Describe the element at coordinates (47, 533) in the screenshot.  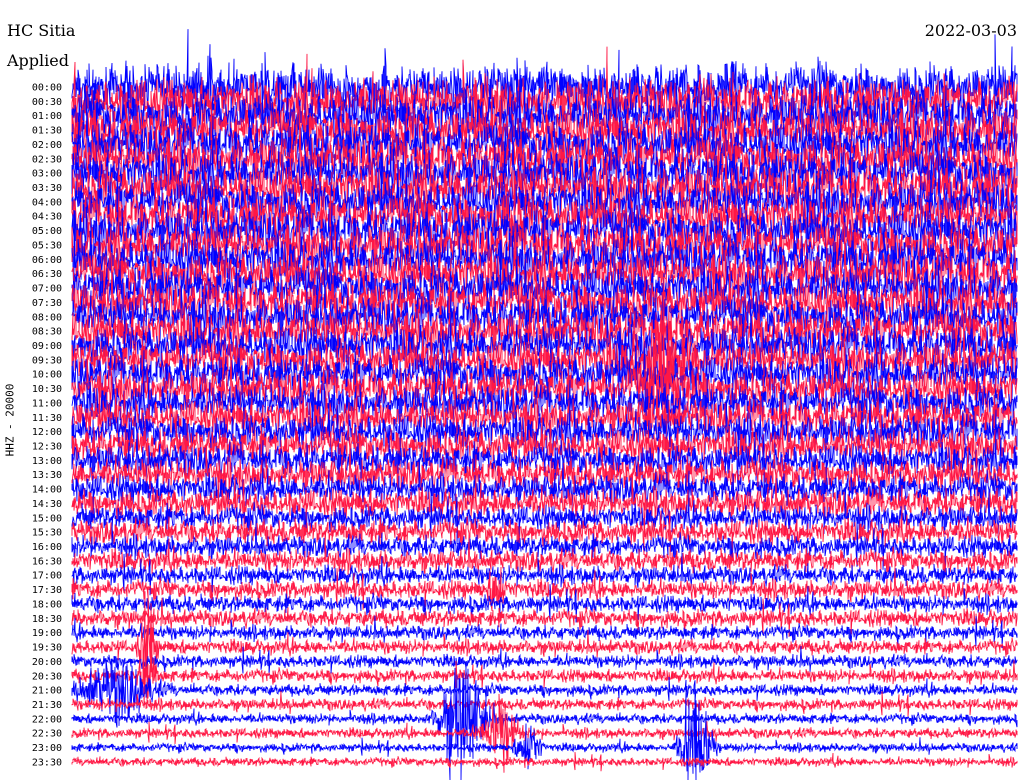
I see `tick-label-1530: 15:30` at that location.